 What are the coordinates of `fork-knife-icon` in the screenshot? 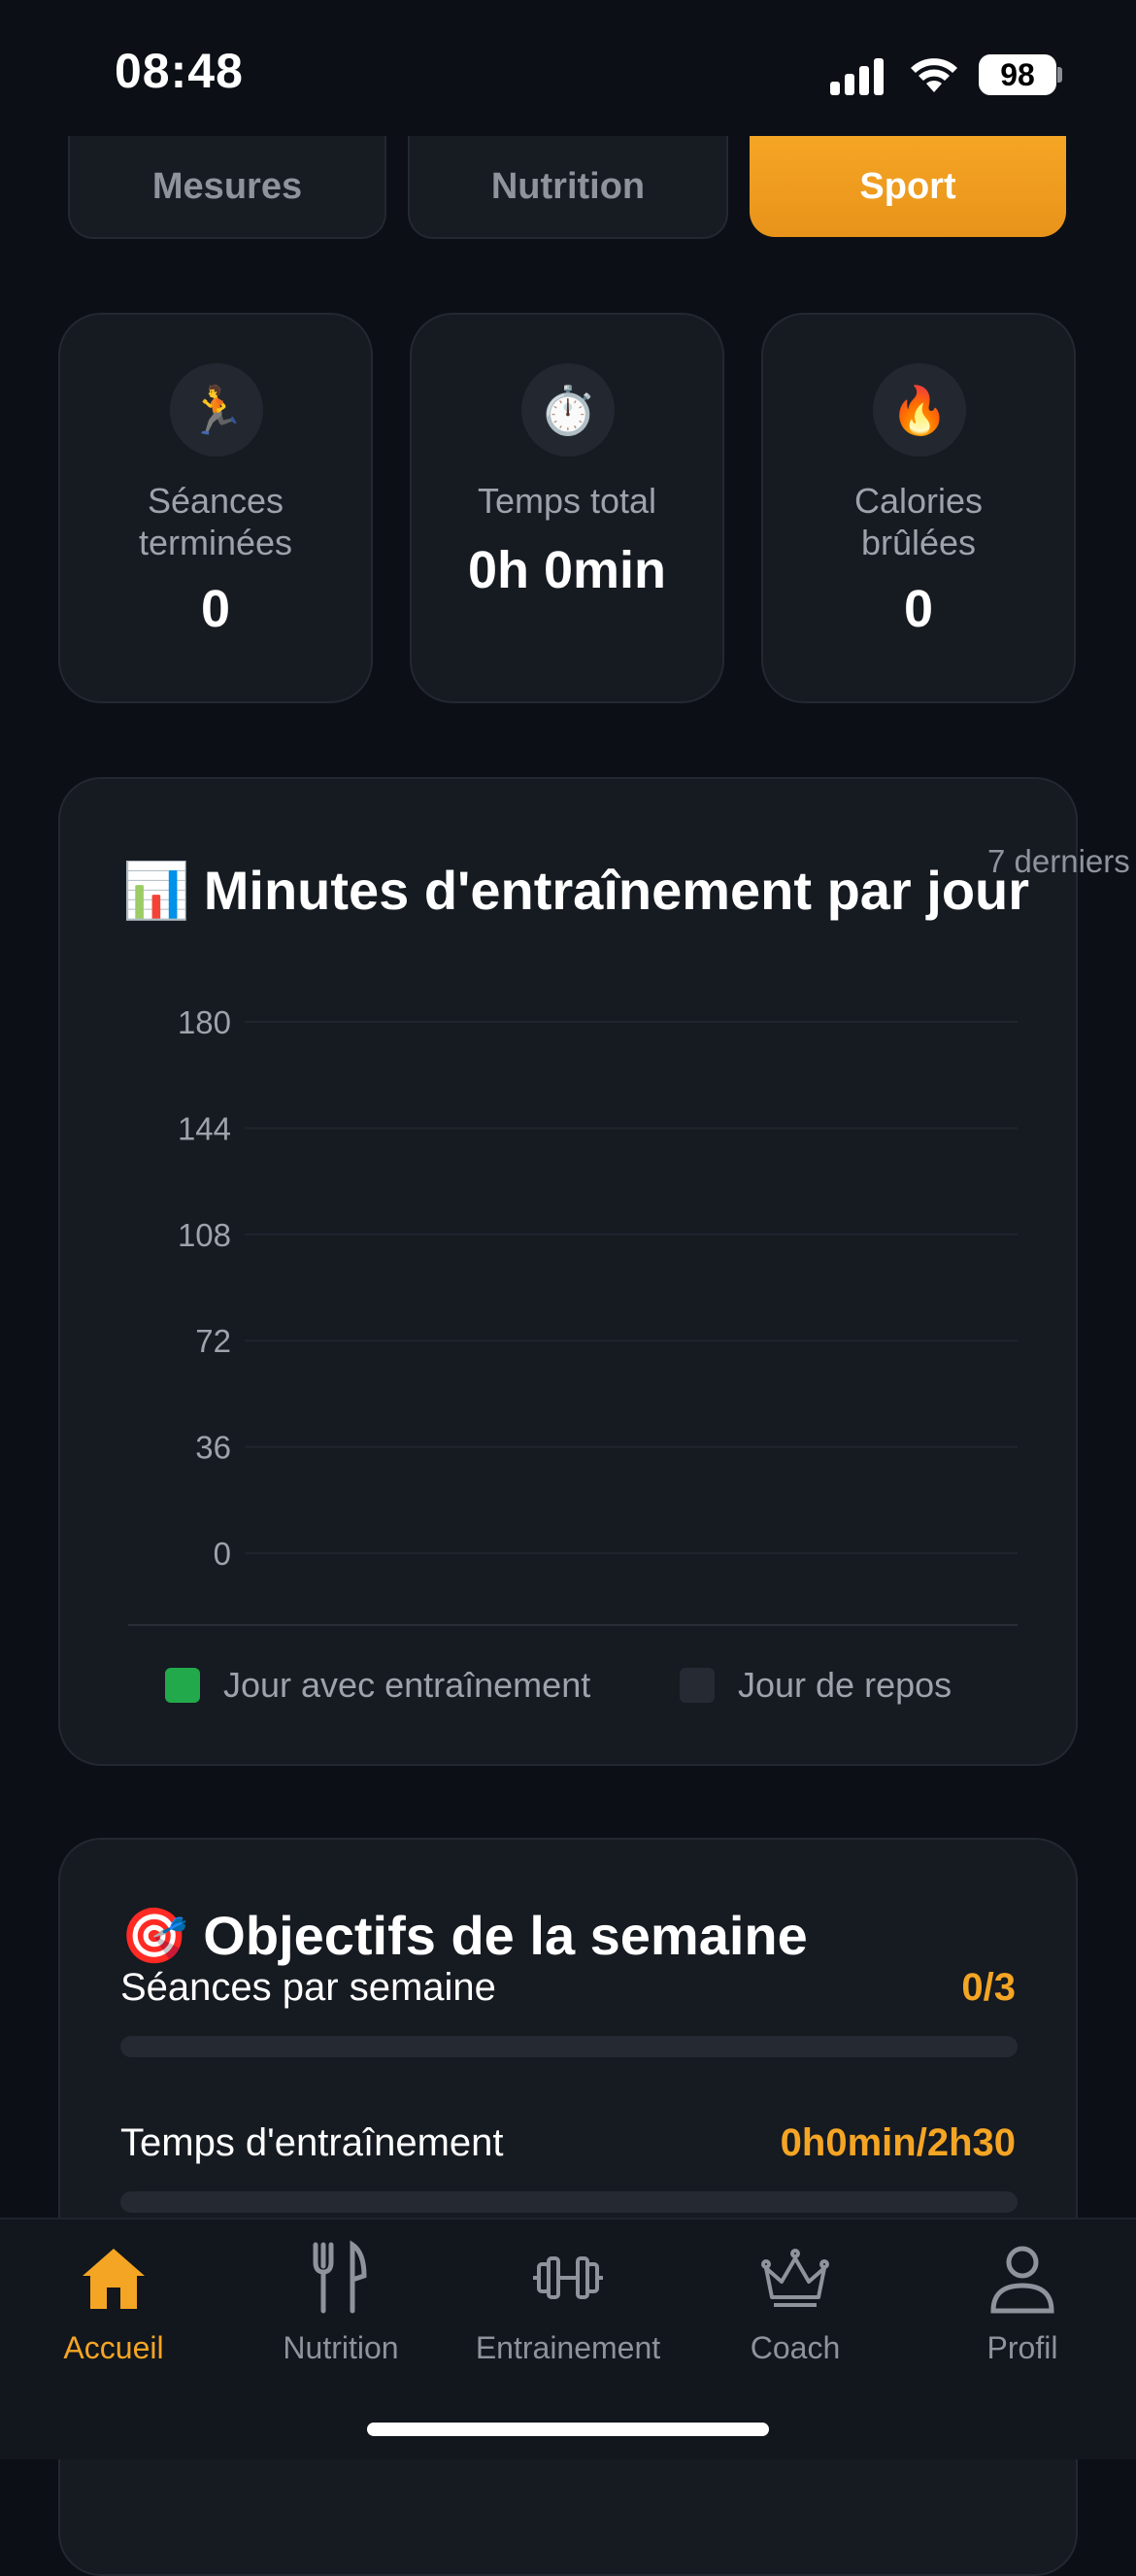 It's located at (340, 2277).